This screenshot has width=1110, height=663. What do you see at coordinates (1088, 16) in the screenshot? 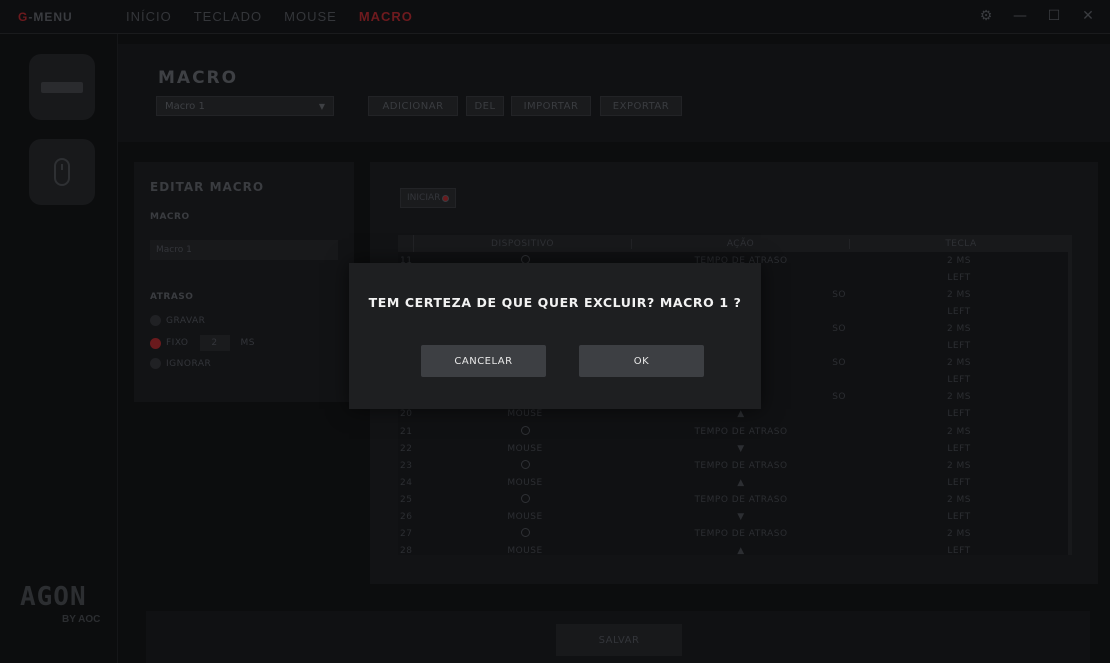
I see `close-icon: ✕` at bounding box center [1088, 16].